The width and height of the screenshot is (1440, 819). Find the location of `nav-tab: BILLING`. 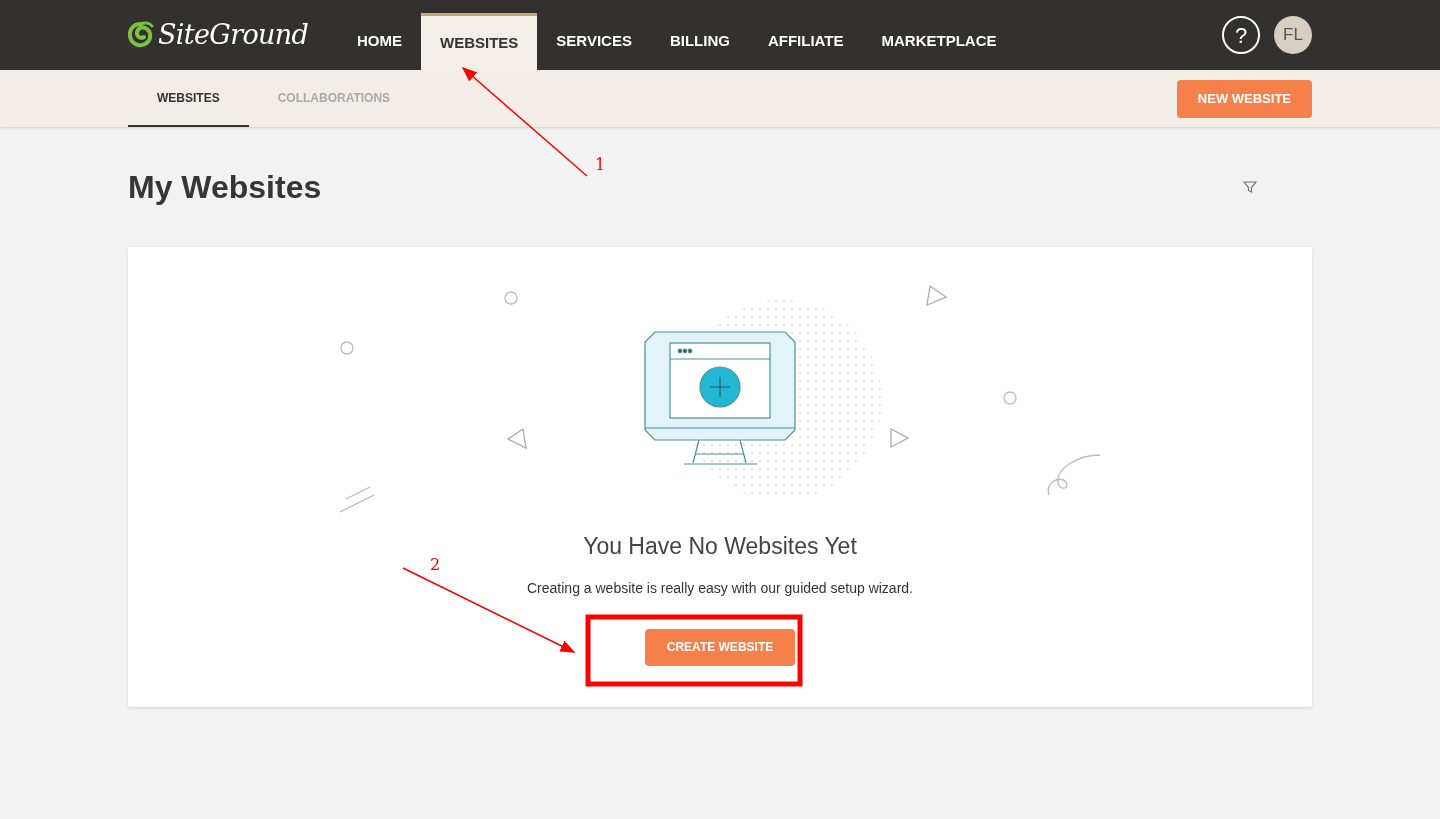

nav-tab: BILLING is located at coordinates (699, 41).